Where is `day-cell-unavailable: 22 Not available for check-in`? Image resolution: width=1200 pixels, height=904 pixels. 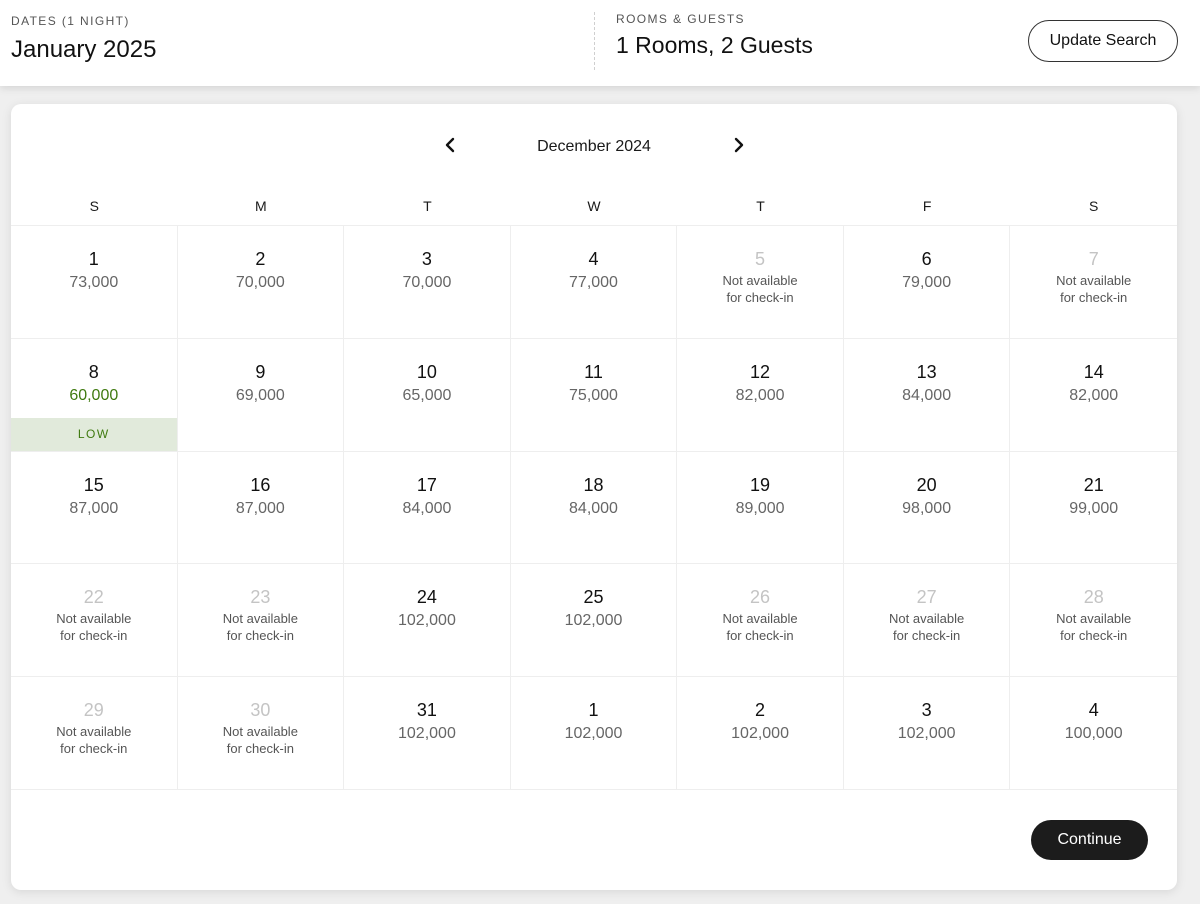
day-cell-unavailable: 22 Not available for check-in is located at coordinates (94, 621).